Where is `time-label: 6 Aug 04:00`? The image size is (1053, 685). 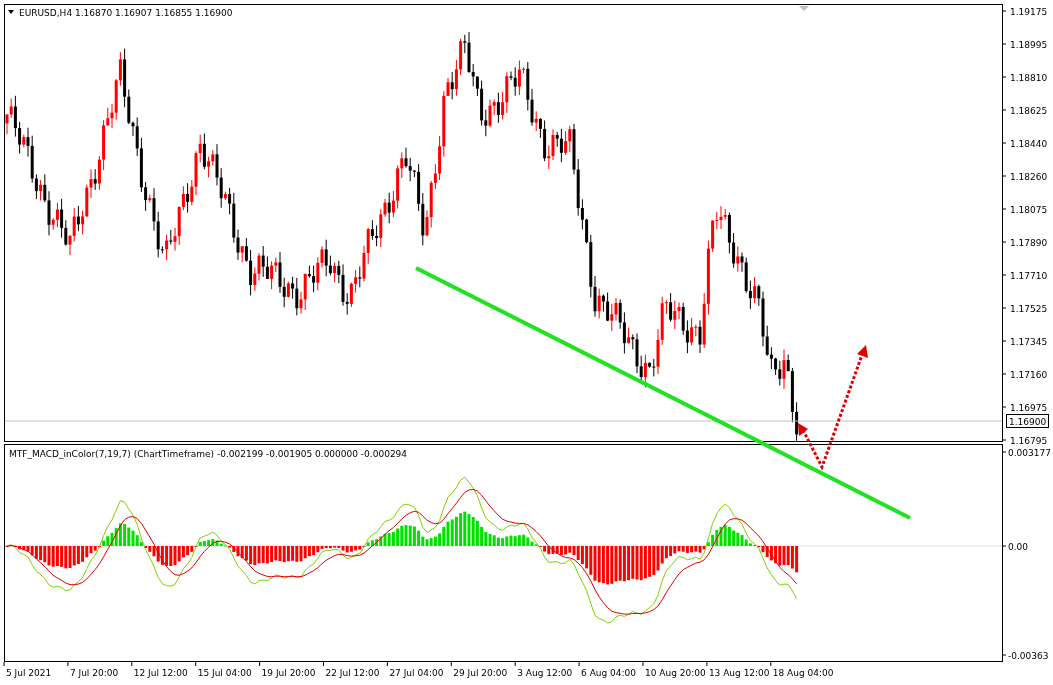
time-label: 6 Aug 04:00 is located at coordinates (609, 673).